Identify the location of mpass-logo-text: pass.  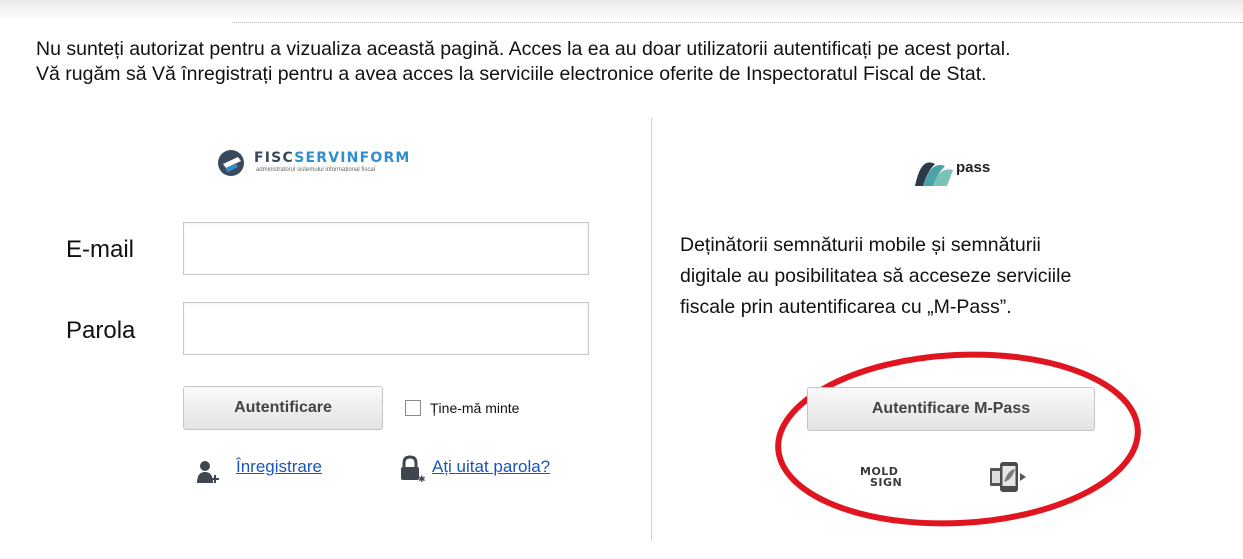
(973, 167).